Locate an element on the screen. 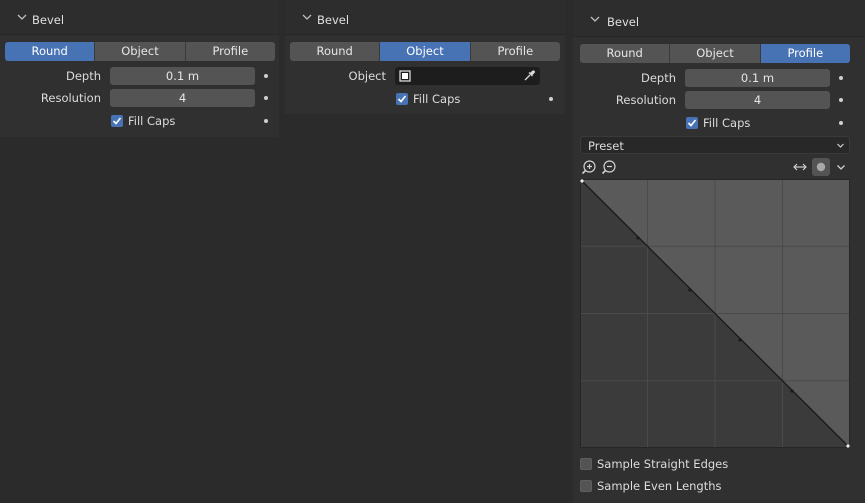  sample-even-lengths-checkbox: Sample Even Lengths is located at coordinates (651, 486).